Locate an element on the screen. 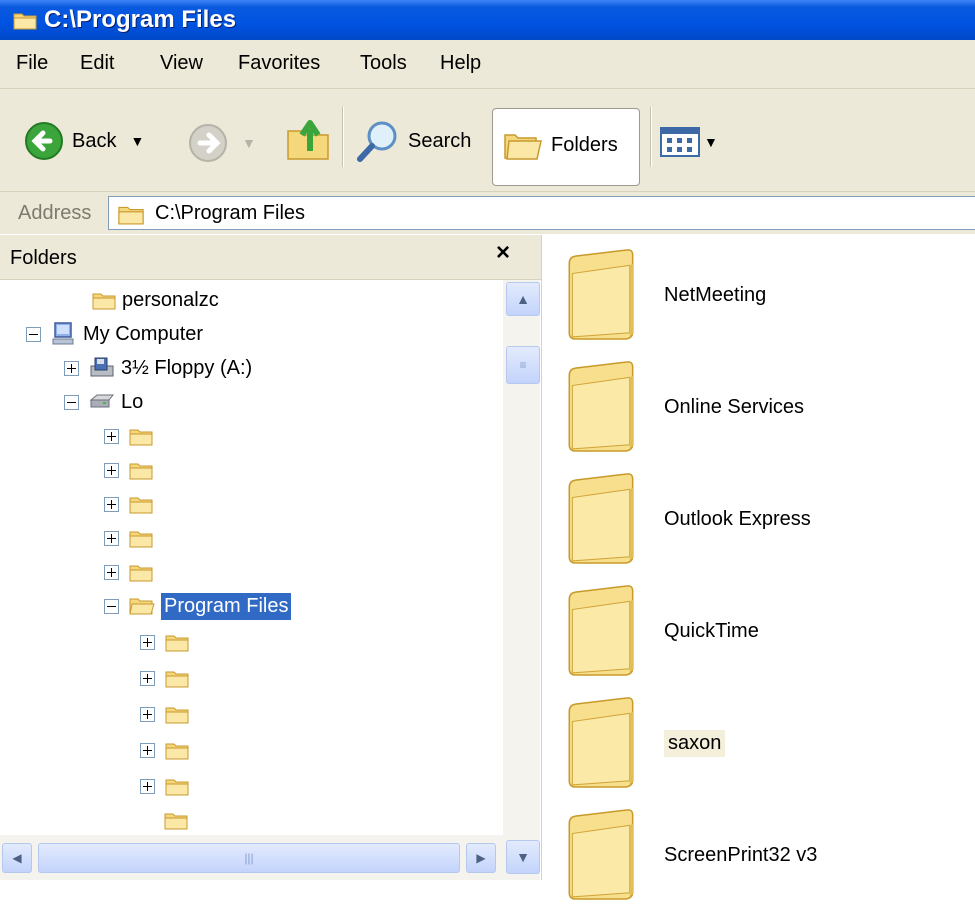  chevron-right-icon: ▶ is located at coordinates (481, 858).